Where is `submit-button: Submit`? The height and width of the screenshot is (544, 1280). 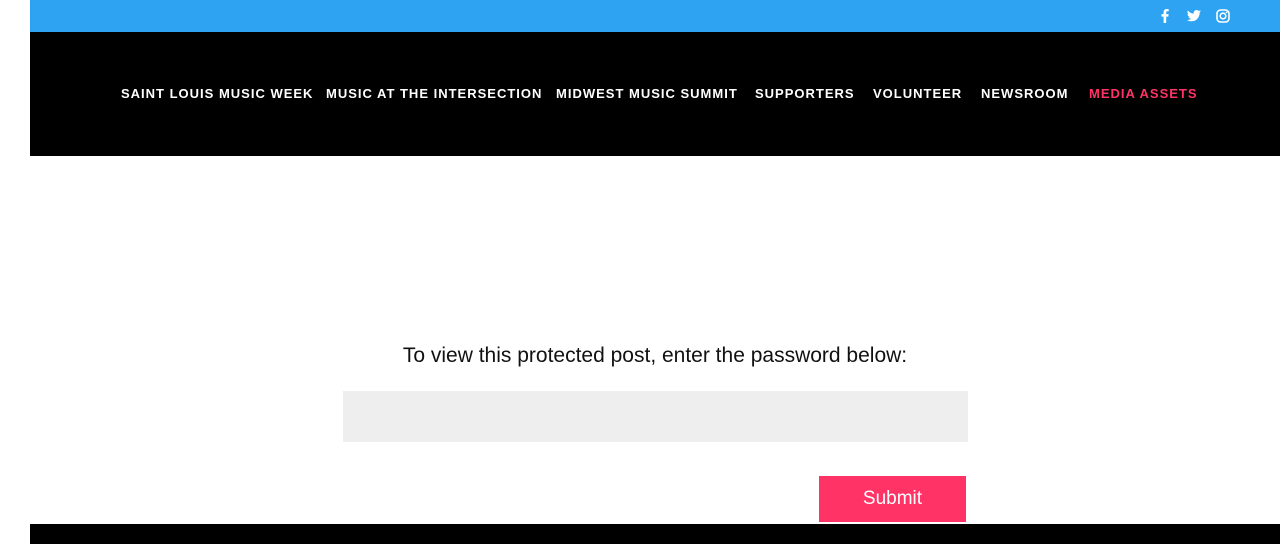
submit-button: Submit is located at coordinates (892, 499).